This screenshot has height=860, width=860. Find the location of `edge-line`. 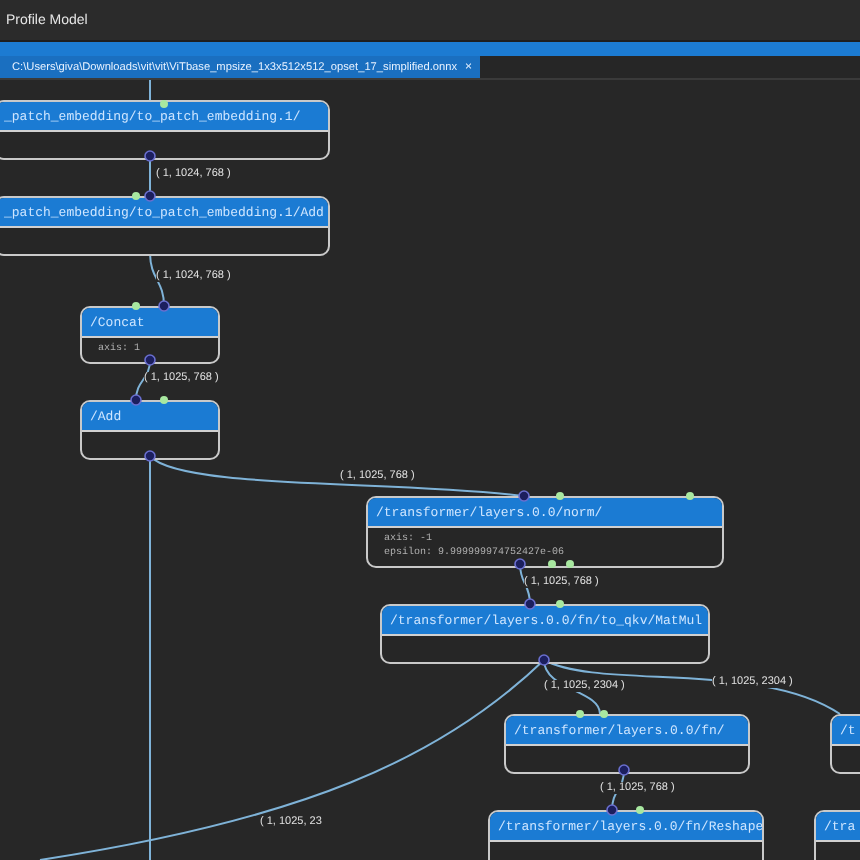

edge-line is located at coordinates (150, 90).